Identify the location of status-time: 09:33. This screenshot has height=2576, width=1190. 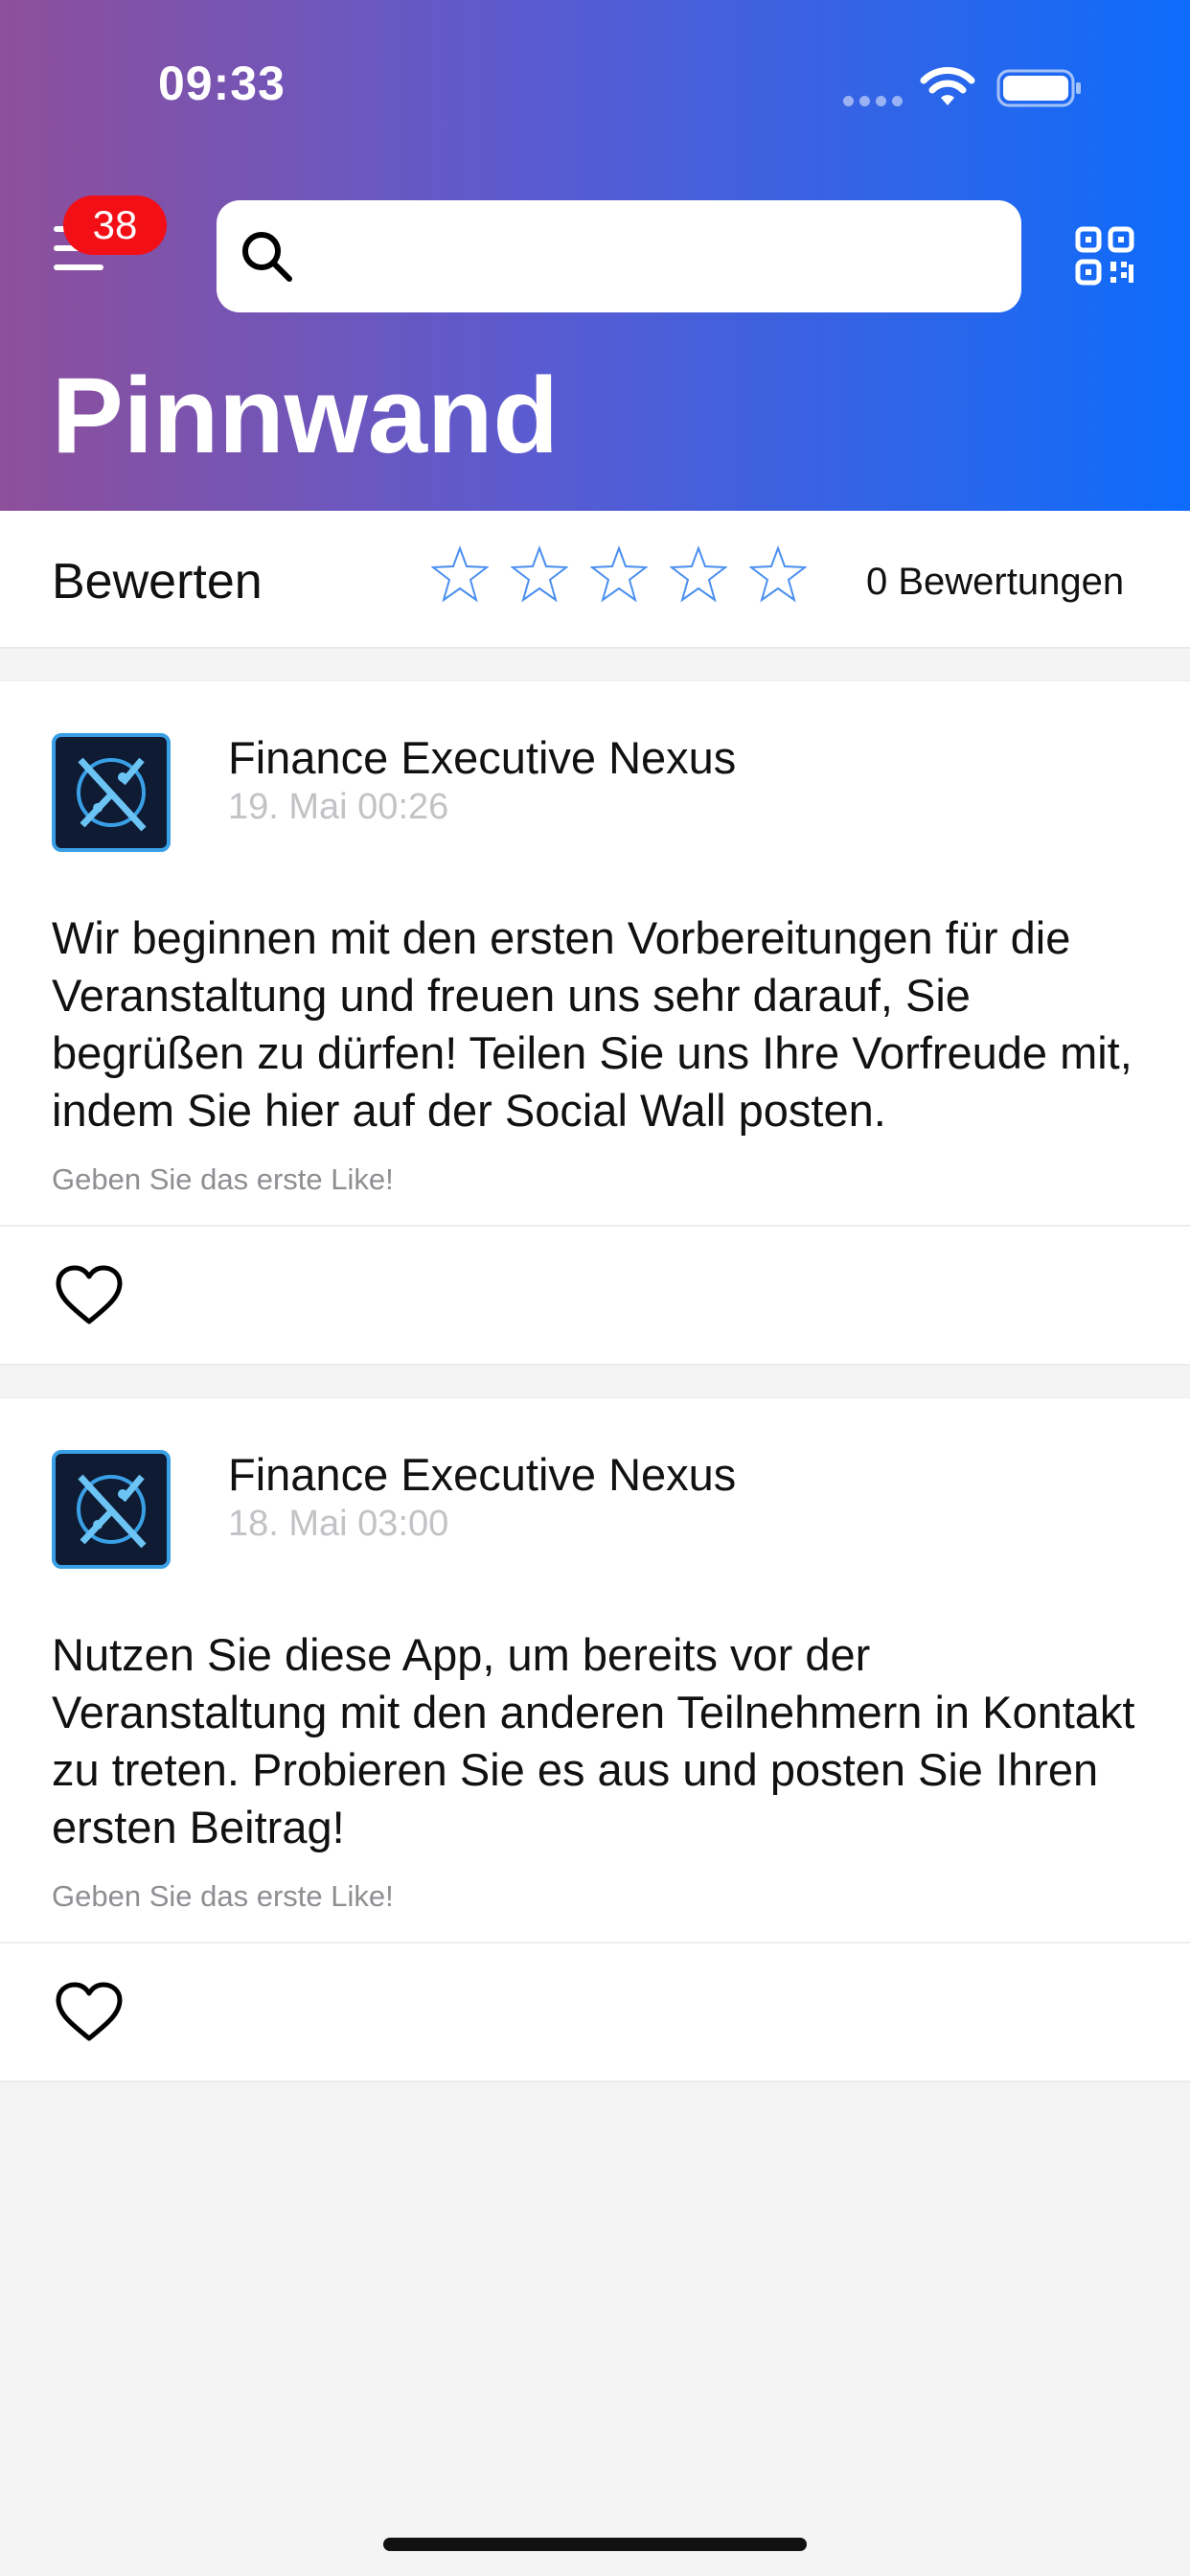
(222, 83).